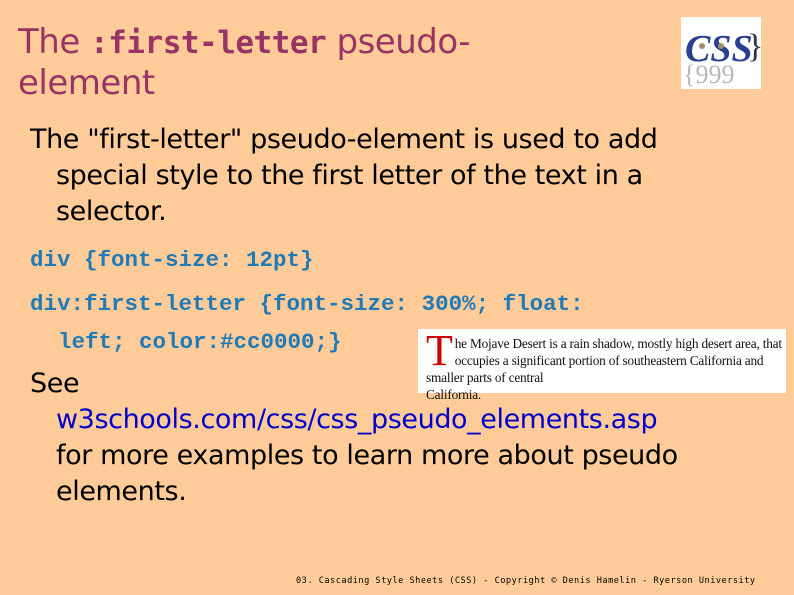  What do you see at coordinates (54, 42) in the screenshot?
I see `title-prefix: The` at bounding box center [54, 42].